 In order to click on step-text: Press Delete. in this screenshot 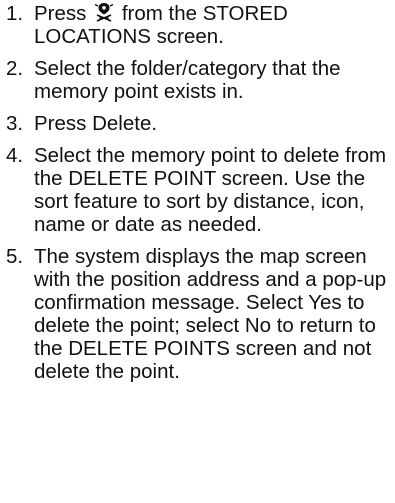, I will do `click(96, 123)`.